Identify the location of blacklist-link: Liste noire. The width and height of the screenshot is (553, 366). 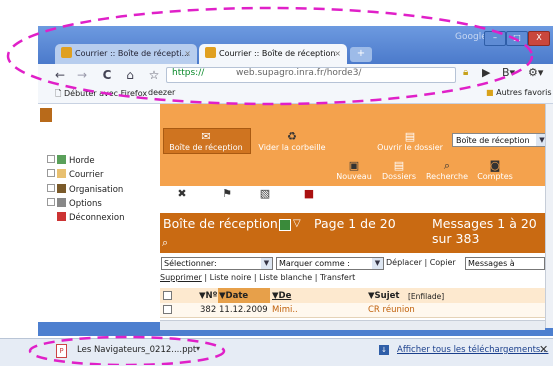
(231, 277).